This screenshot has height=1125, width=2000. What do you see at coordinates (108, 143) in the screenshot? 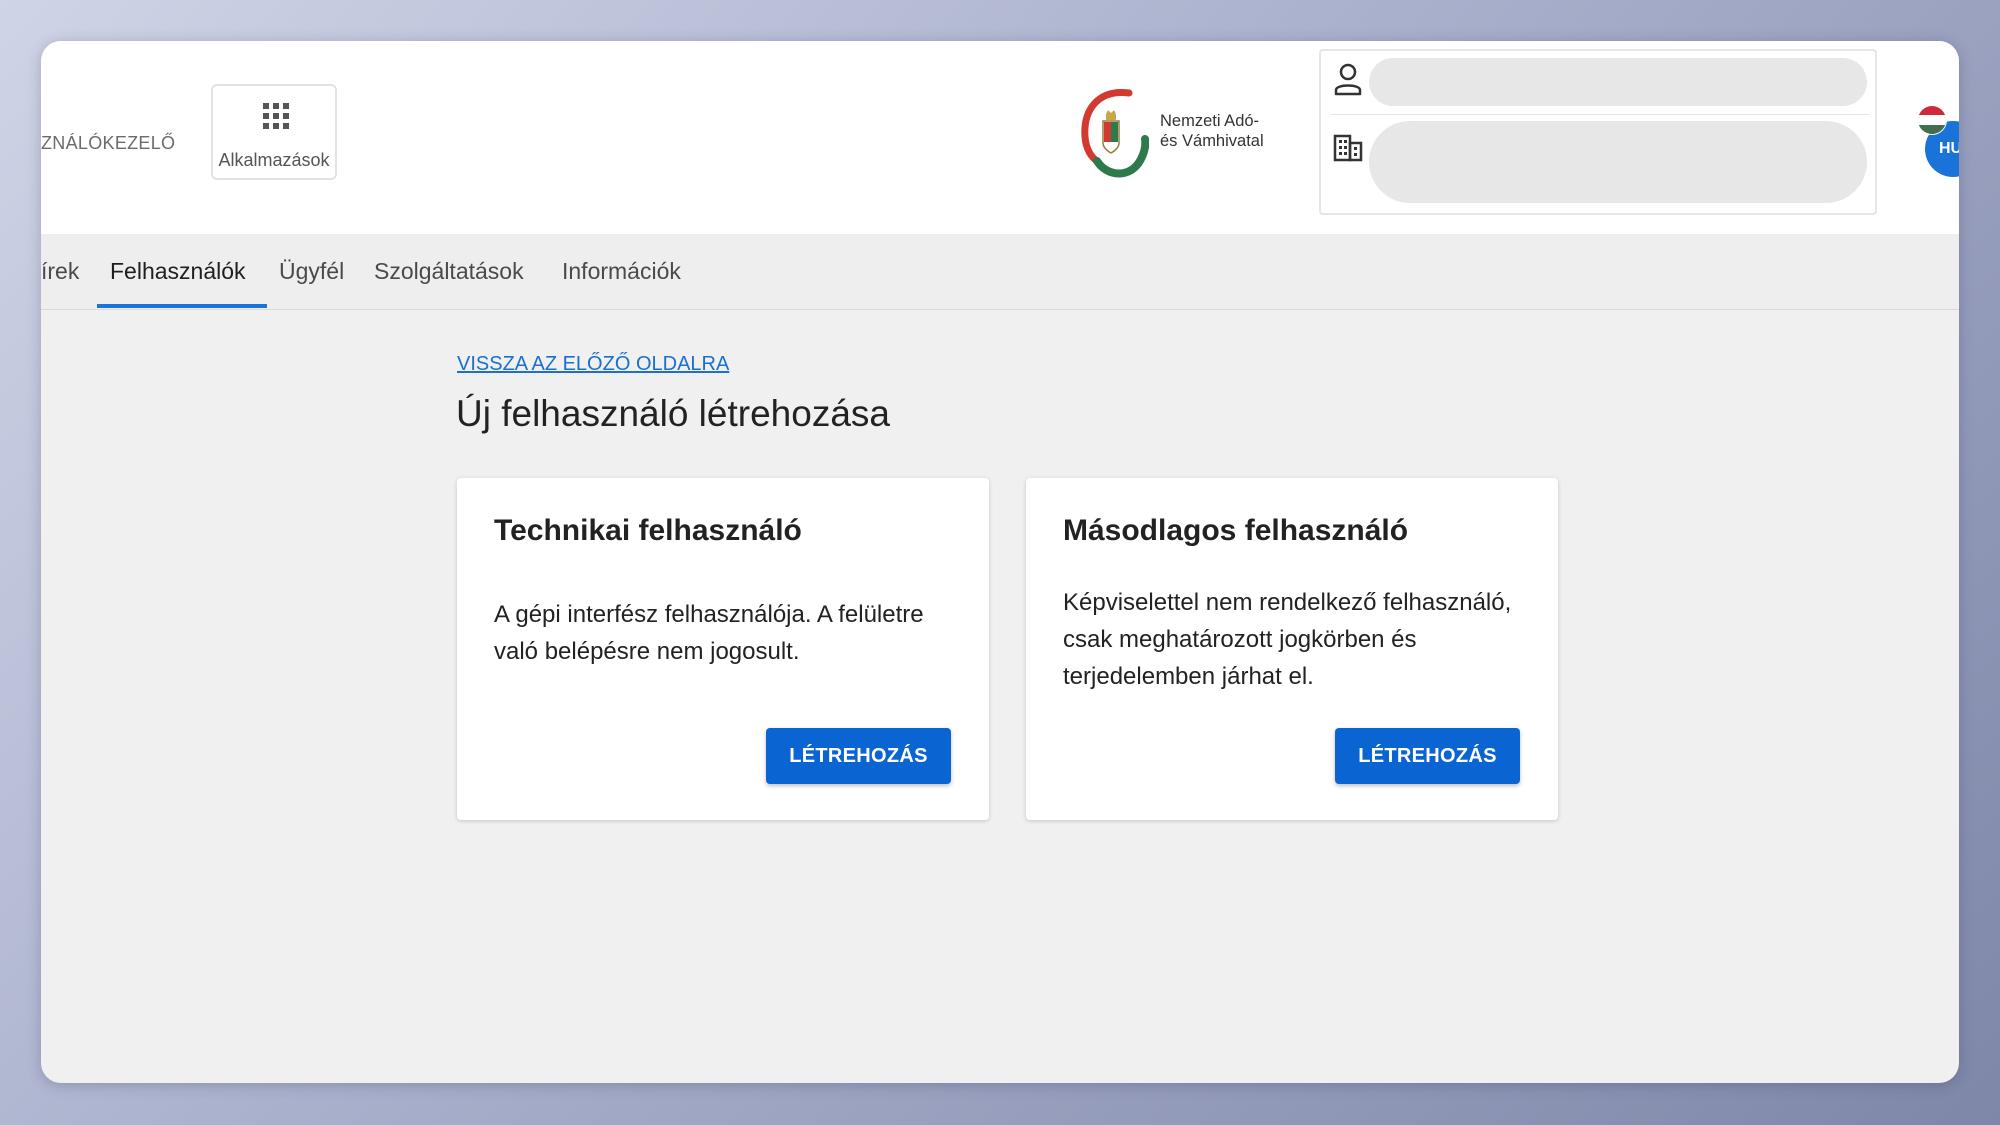
I see `app-title: ZNÁLÓKEZELŐ` at bounding box center [108, 143].